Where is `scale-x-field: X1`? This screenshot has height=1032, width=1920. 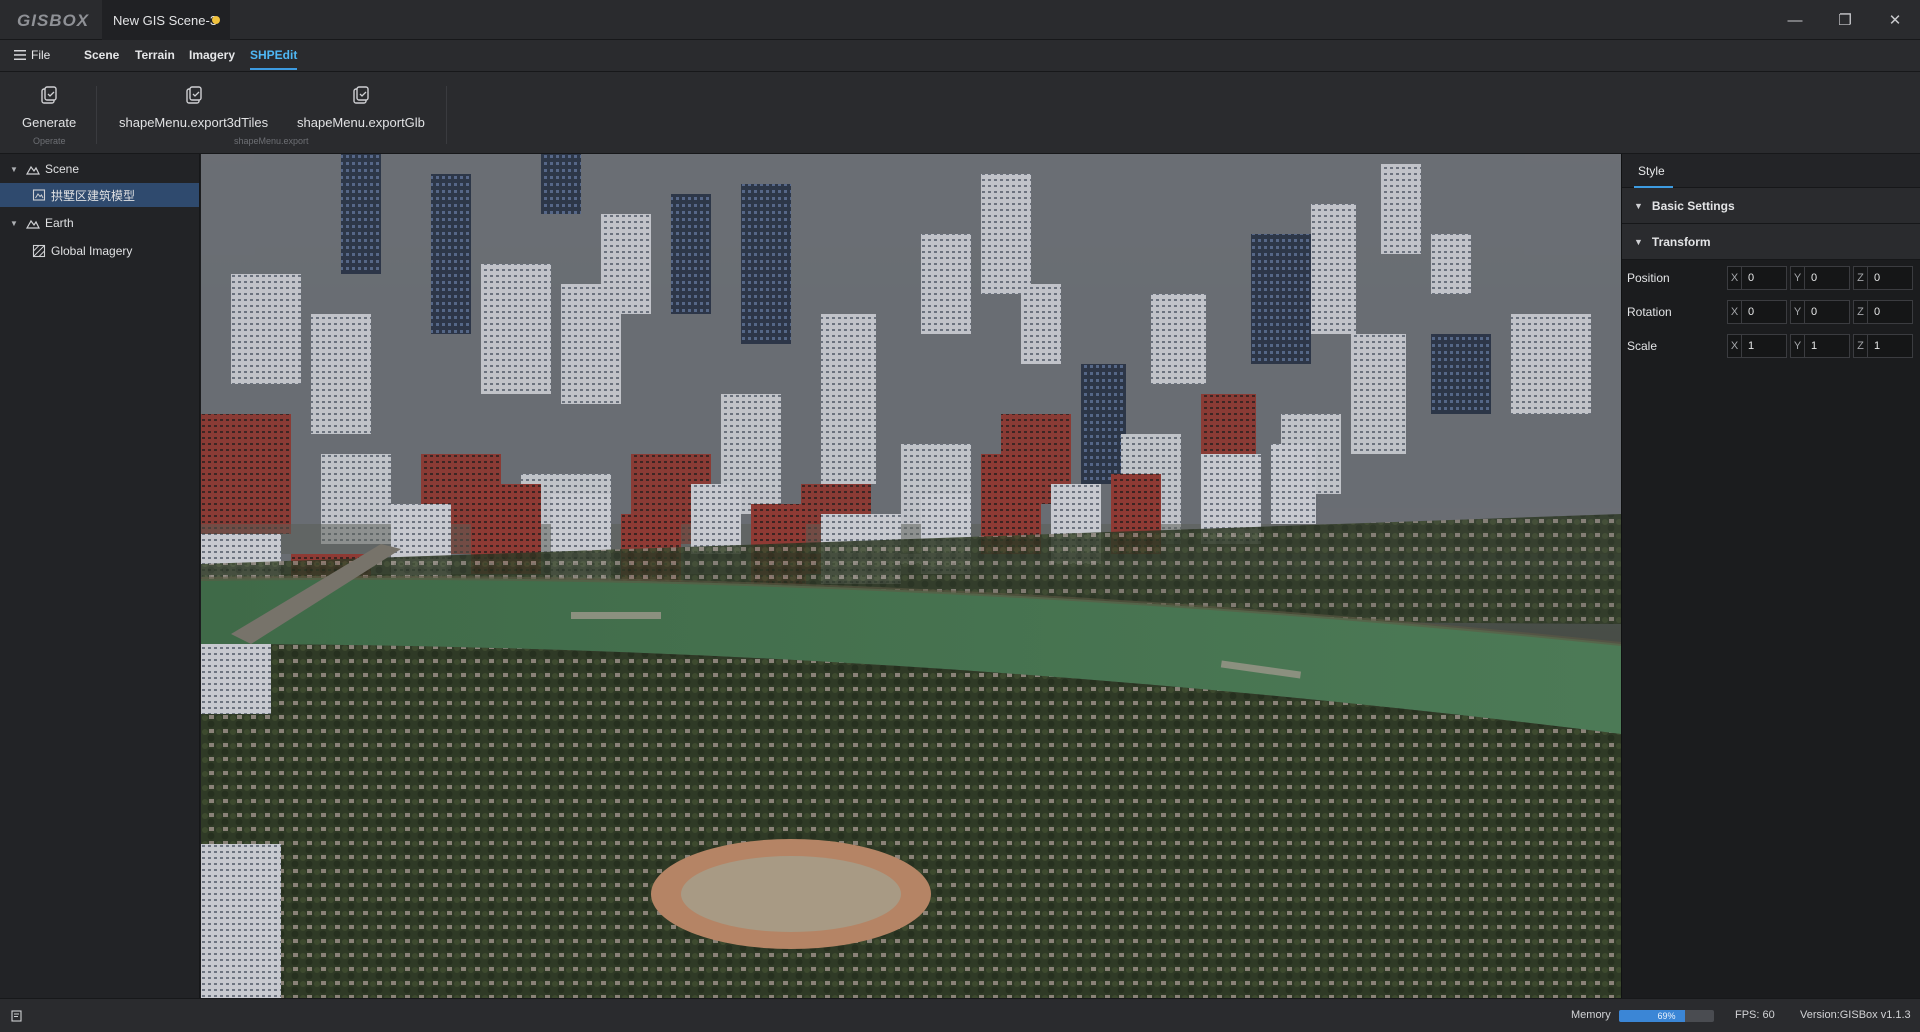 scale-x-field: X1 is located at coordinates (1757, 346).